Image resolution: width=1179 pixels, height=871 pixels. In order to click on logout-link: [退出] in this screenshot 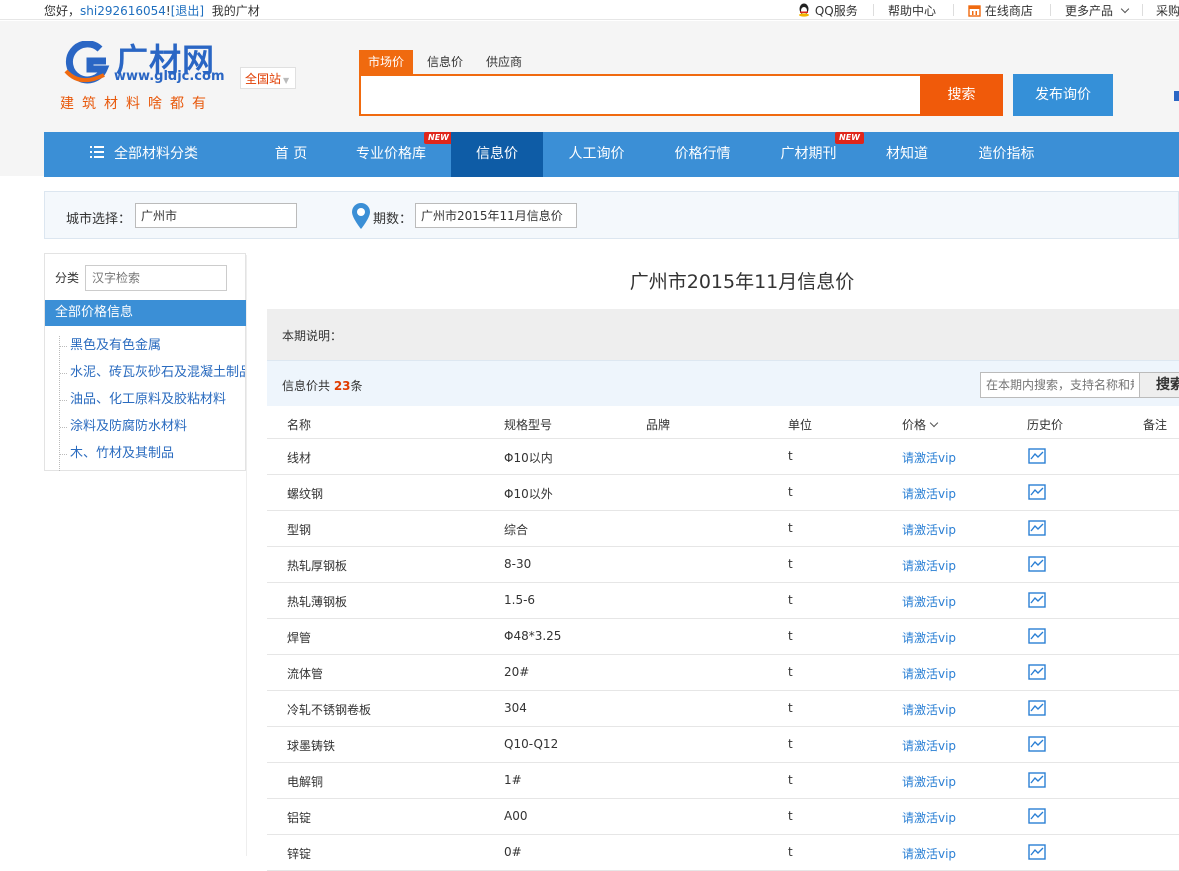, I will do `click(187, 11)`.